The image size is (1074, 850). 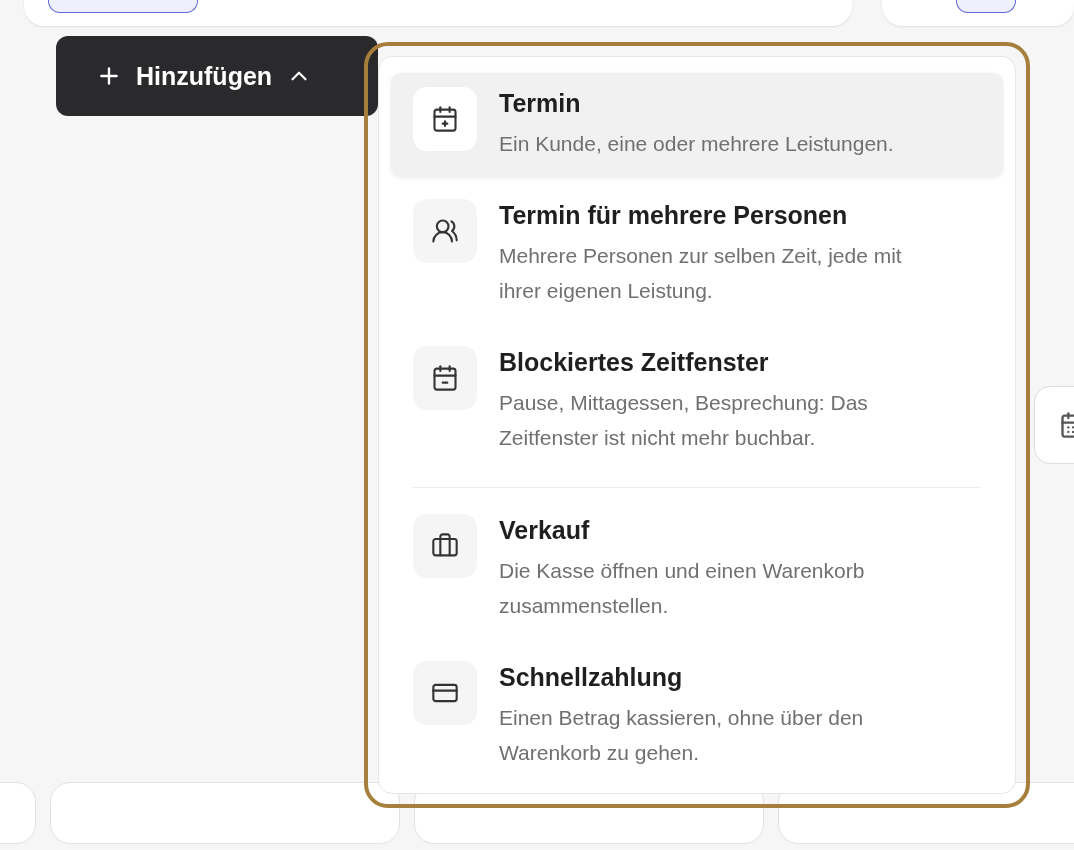 What do you see at coordinates (697, 125) in the screenshot?
I see `menu-item: Termin Ein Kunde, eine oder mehrere Leistungen.` at bounding box center [697, 125].